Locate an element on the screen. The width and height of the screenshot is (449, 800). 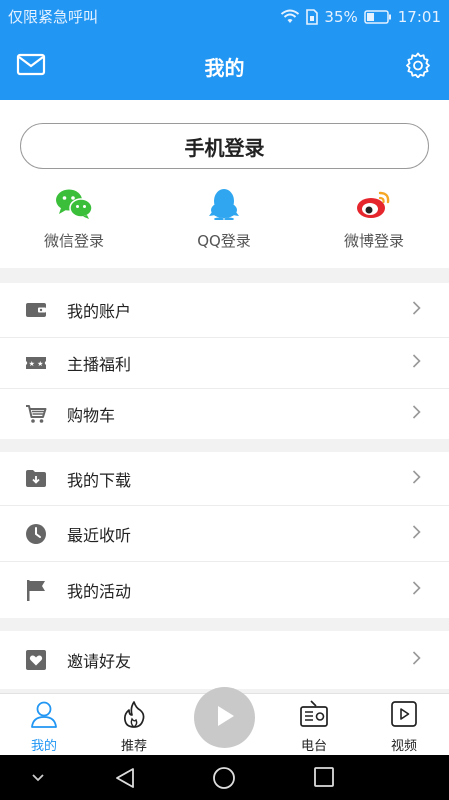
tab-label: 推荐 is located at coordinates (133, 746).